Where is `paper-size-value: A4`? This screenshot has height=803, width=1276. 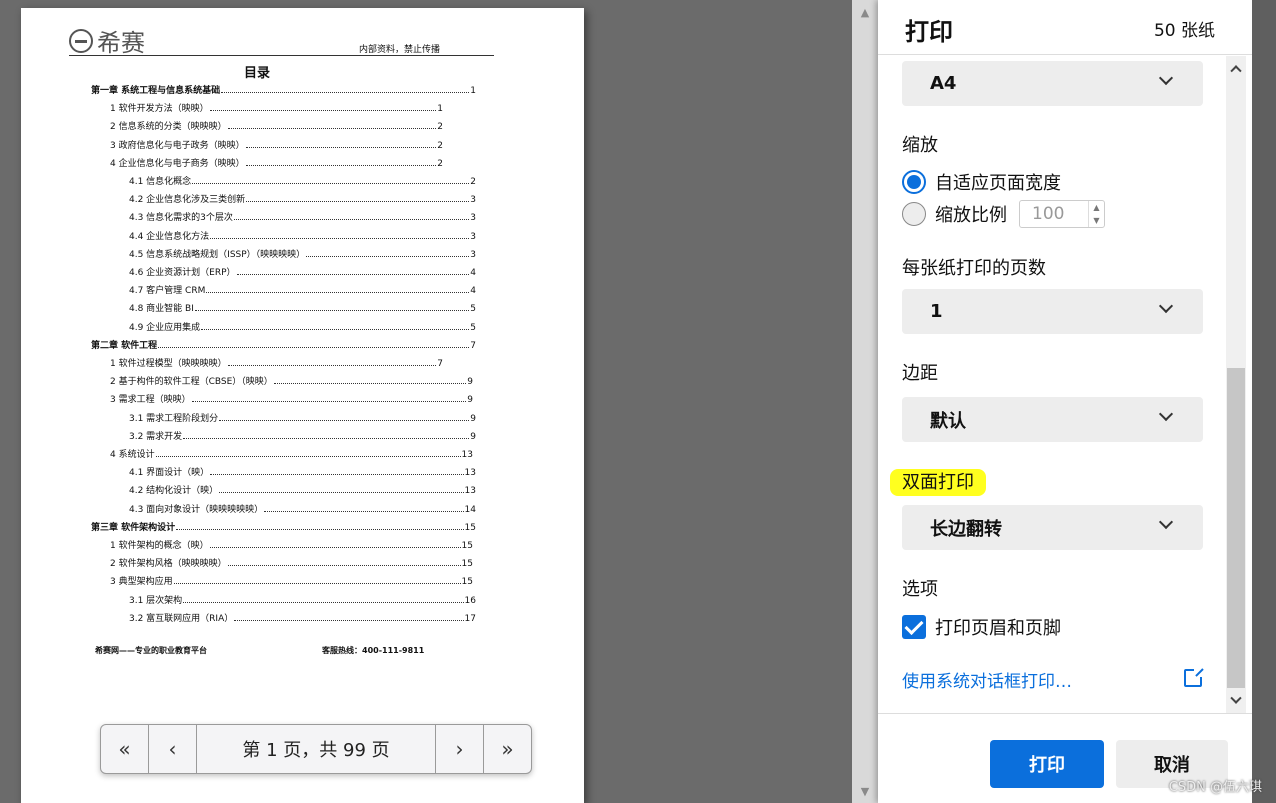 paper-size-value: A4 is located at coordinates (943, 83).